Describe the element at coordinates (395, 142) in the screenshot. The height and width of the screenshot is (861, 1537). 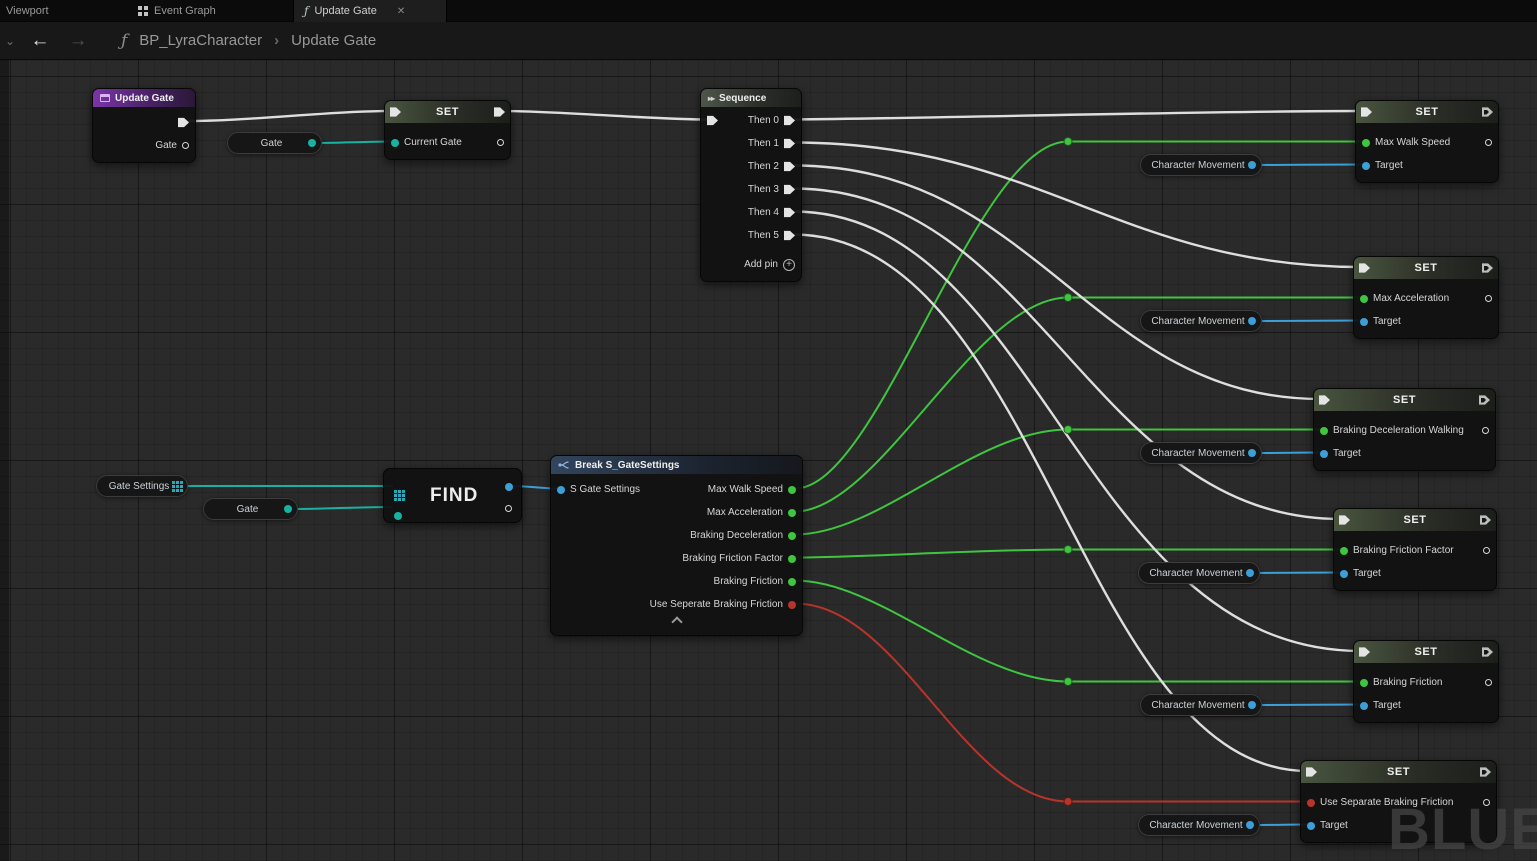
I see `current-gate-input-pin` at that location.